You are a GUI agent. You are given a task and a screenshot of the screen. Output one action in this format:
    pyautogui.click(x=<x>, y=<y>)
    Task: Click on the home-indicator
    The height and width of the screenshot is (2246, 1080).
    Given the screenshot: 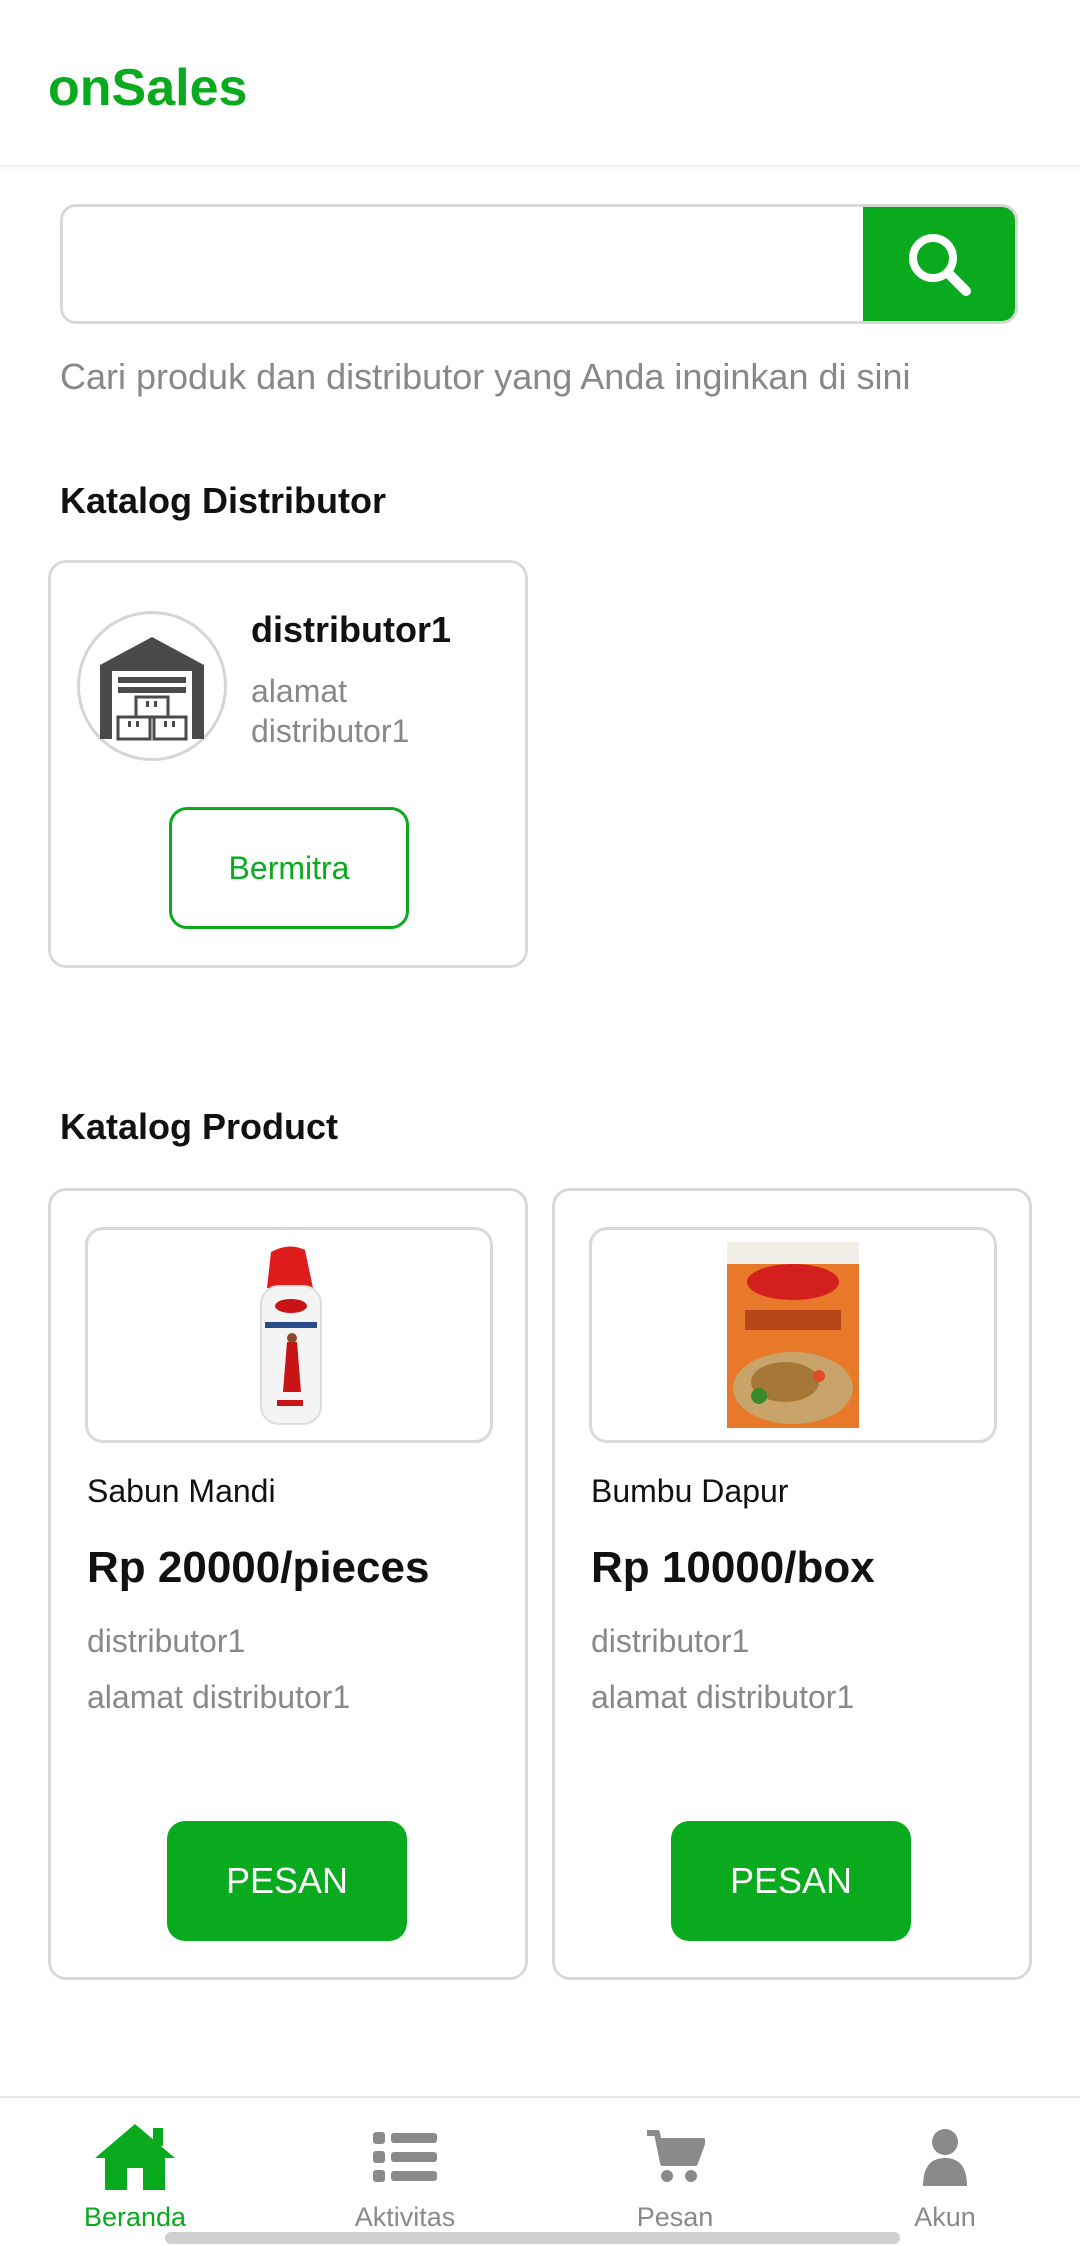 What is the action you would take?
    pyautogui.click(x=532, y=2238)
    